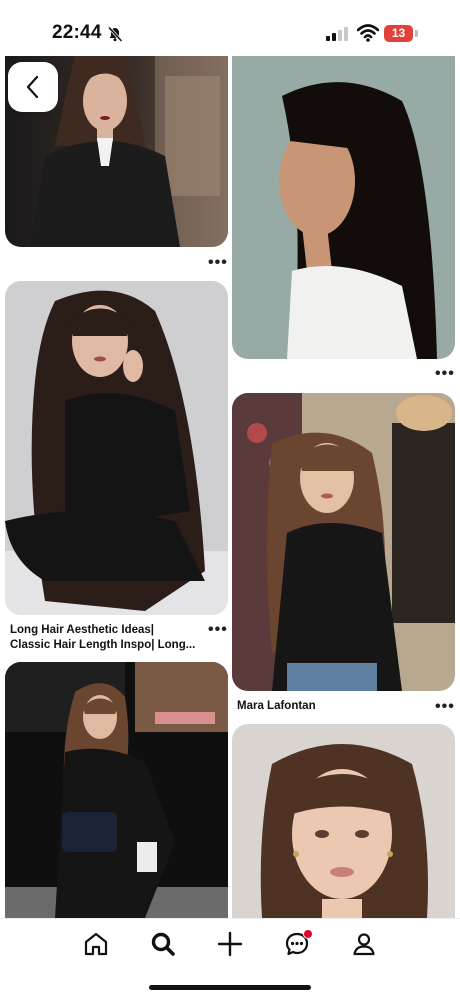 Image resolution: width=460 pixels, height=1001 pixels. Describe the element at coordinates (115, 34) in the screenshot. I see `bell-slash-icon` at that location.